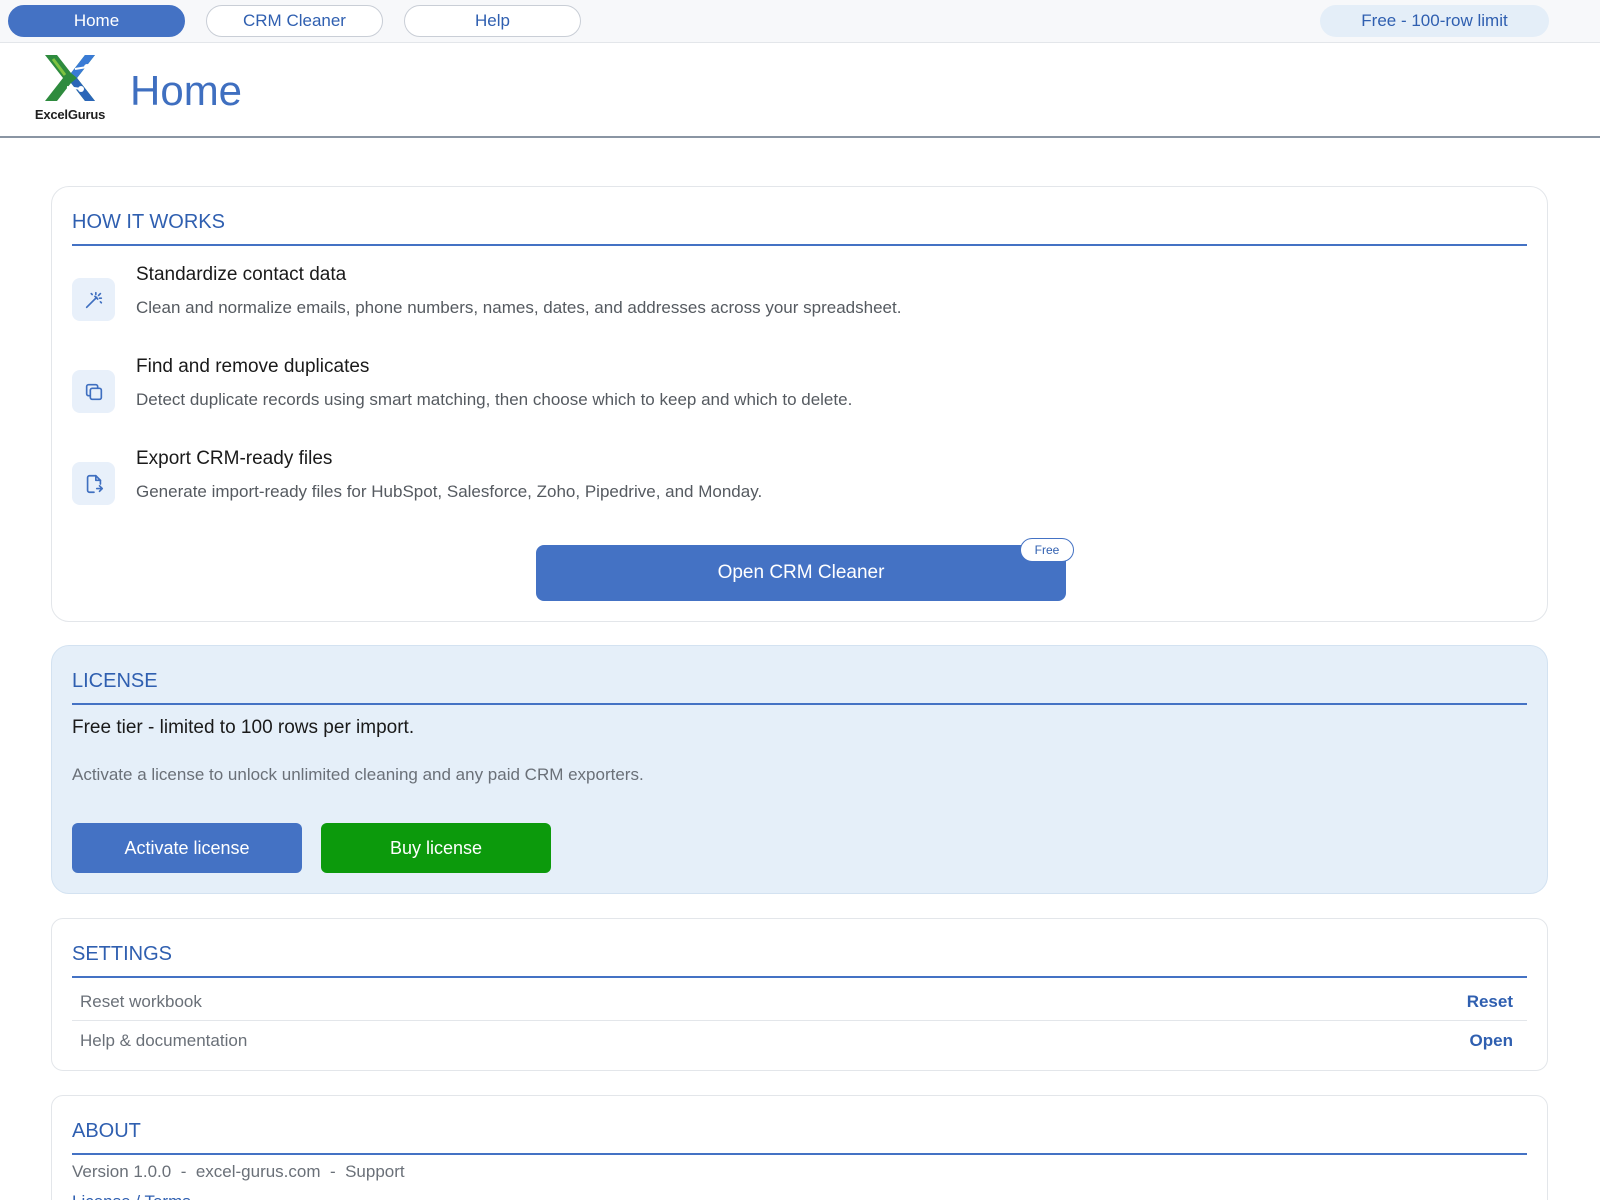  I want to click on file-export-icon, so click(93, 483).